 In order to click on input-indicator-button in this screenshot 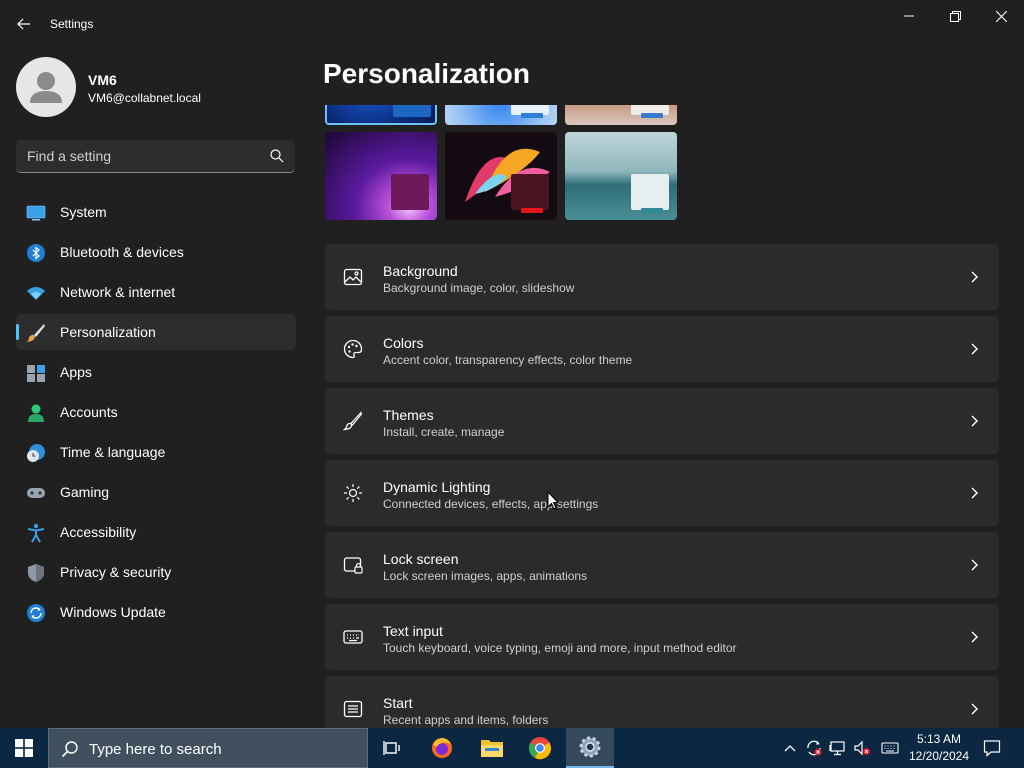, I will do `click(890, 748)`.